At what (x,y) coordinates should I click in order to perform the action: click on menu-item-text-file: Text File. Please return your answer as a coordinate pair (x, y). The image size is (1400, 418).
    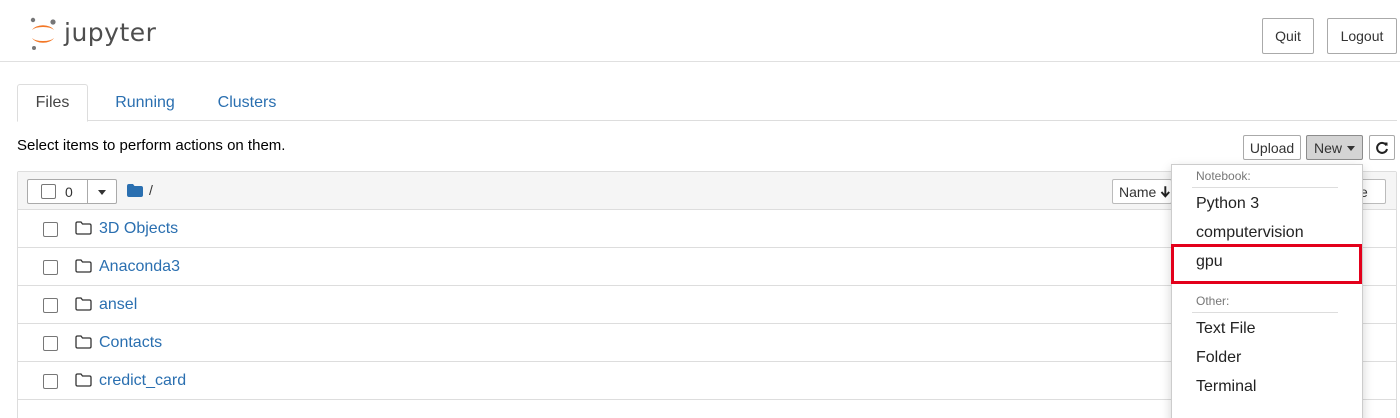
    Looking at the image, I should click on (1226, 329).